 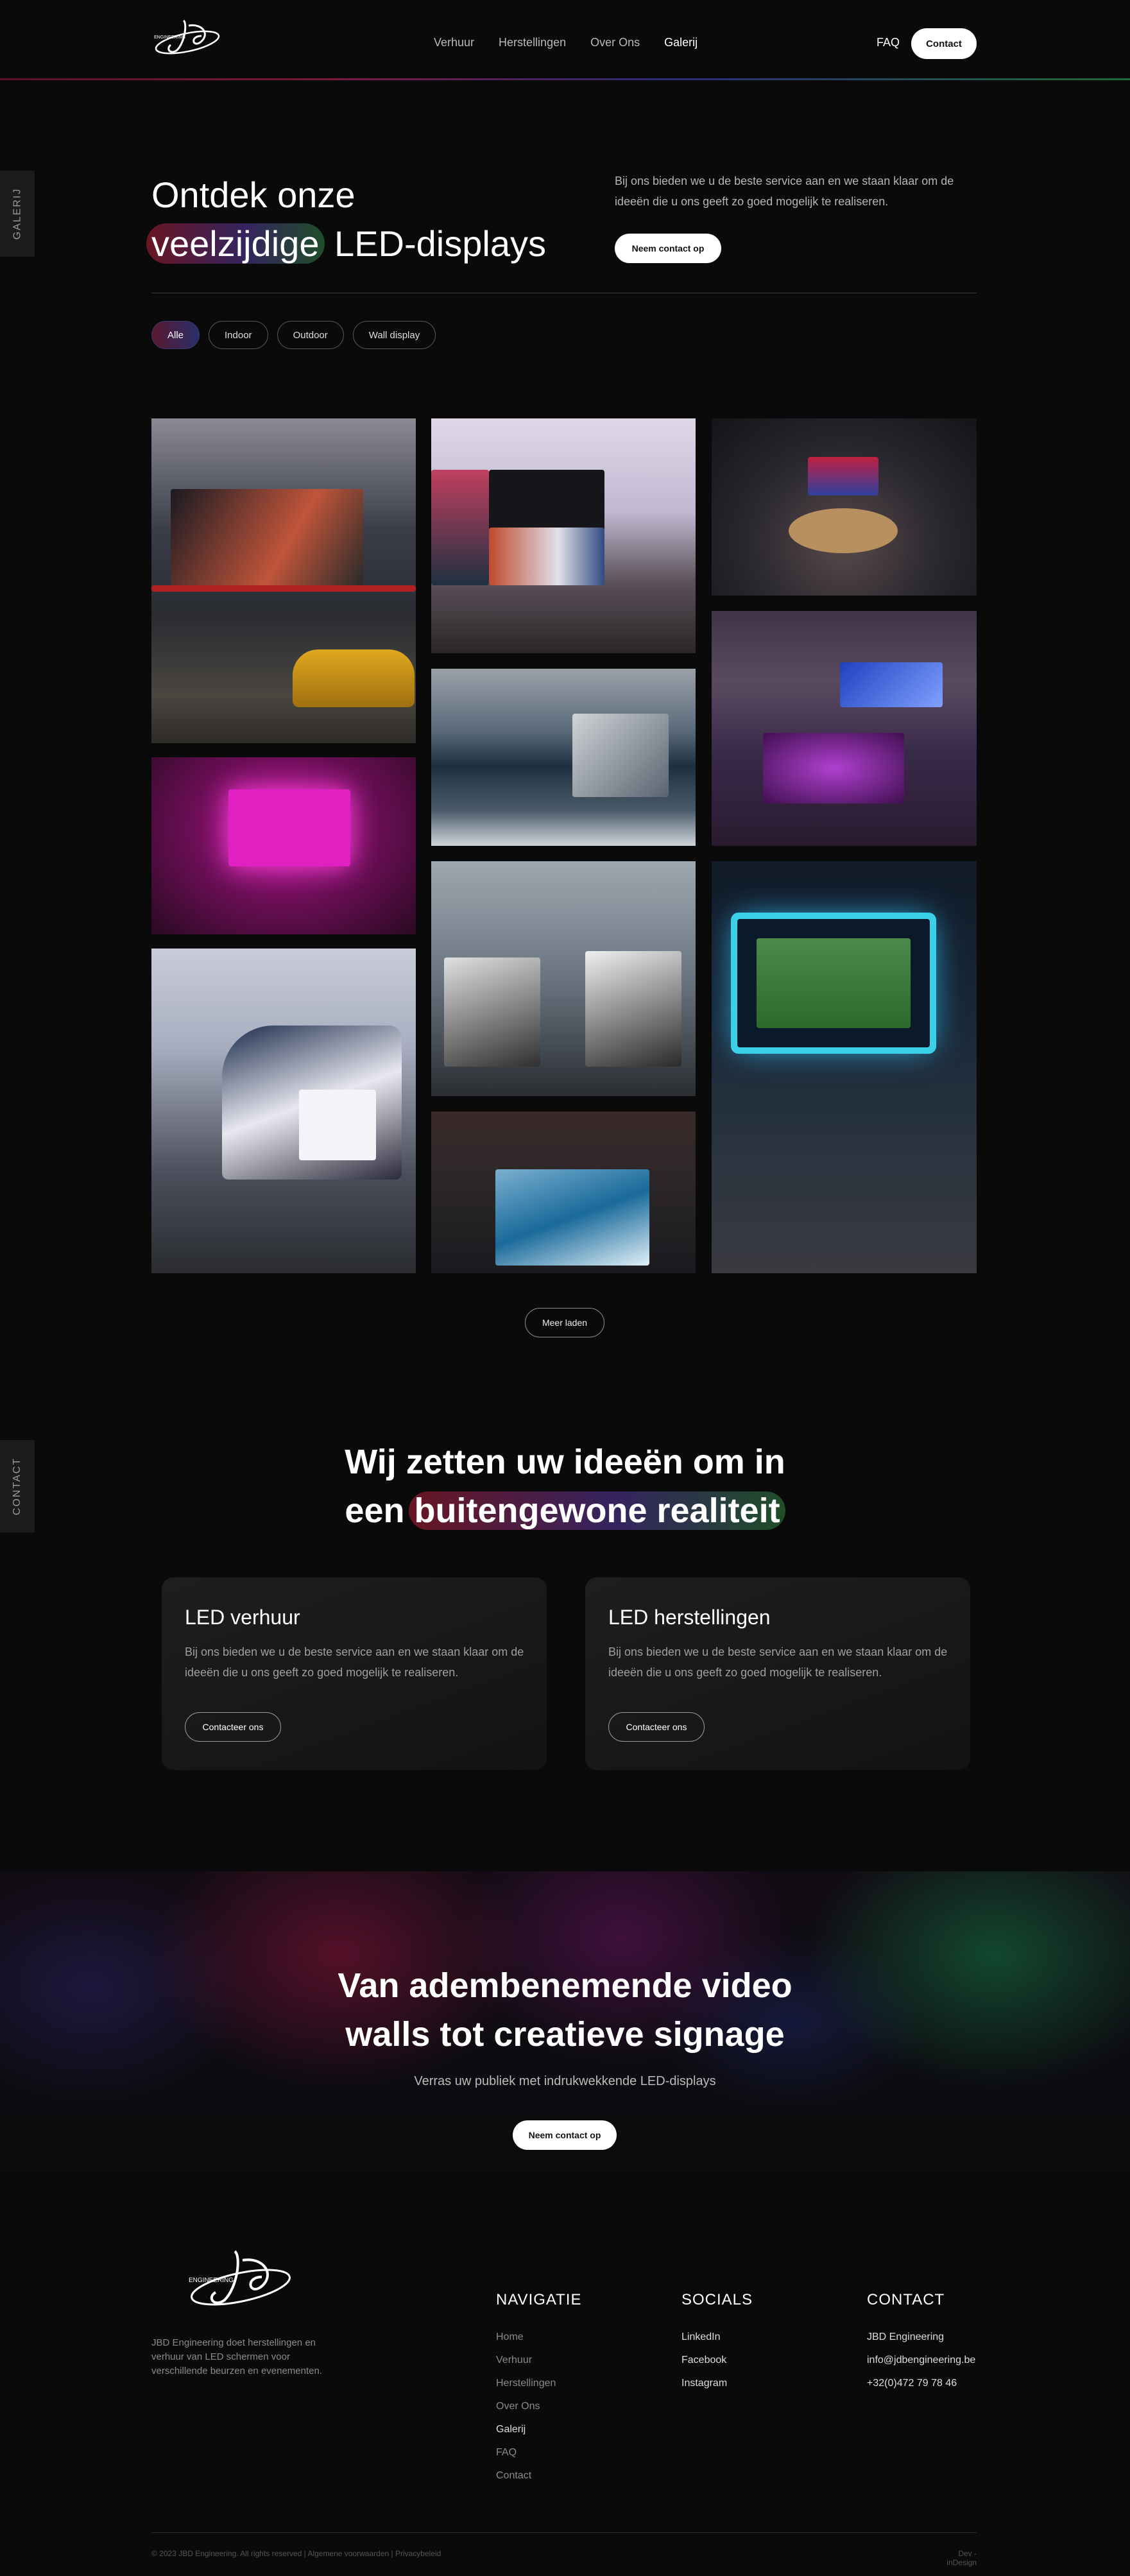 What do you see at coordinates (533, 42) in the screenshot?
I see `nav-item-herstellingen: Herstellingen` at bounding box center [533, 42].